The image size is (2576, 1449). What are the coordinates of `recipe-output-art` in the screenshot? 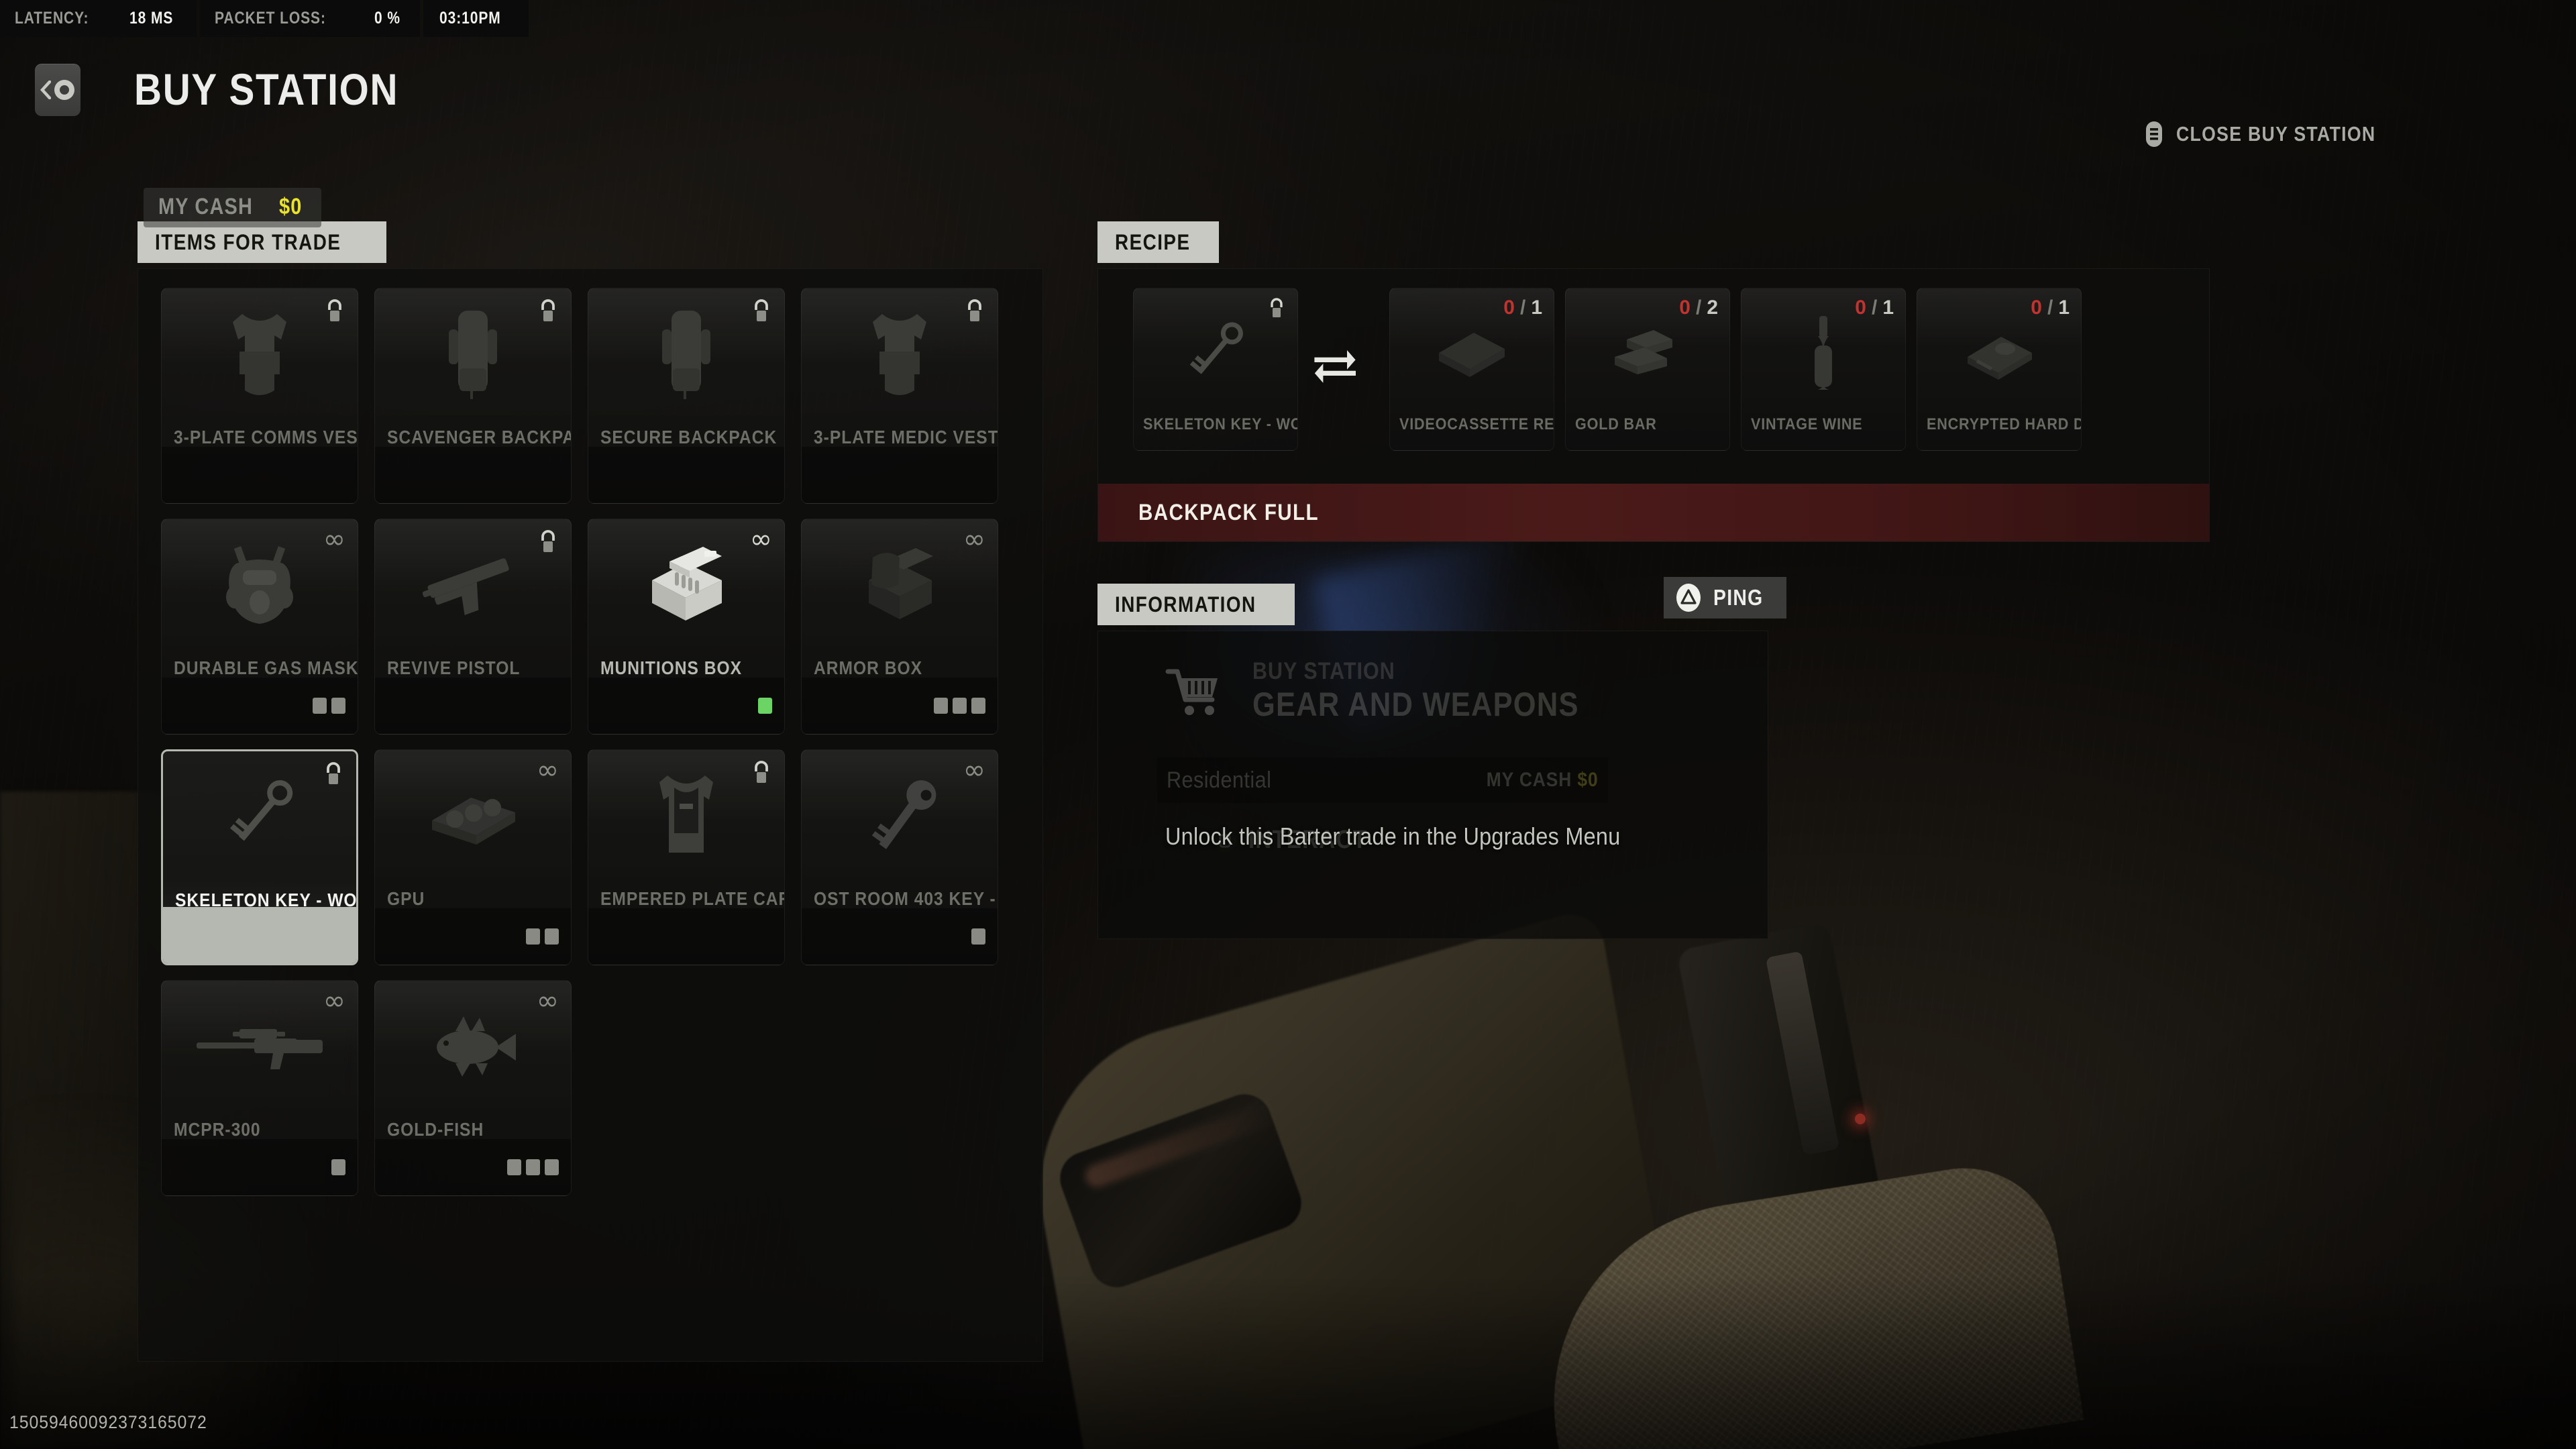 It's located at (1215, 353).